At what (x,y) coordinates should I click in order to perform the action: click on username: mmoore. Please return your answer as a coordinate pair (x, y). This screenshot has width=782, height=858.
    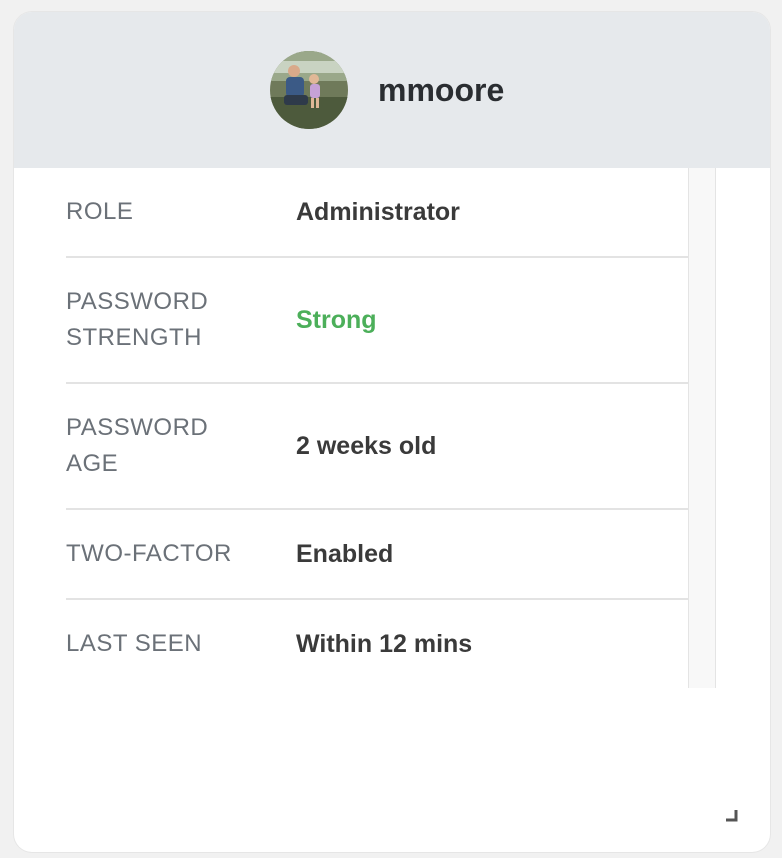
    Looking at the image, I should click on (441, 90).